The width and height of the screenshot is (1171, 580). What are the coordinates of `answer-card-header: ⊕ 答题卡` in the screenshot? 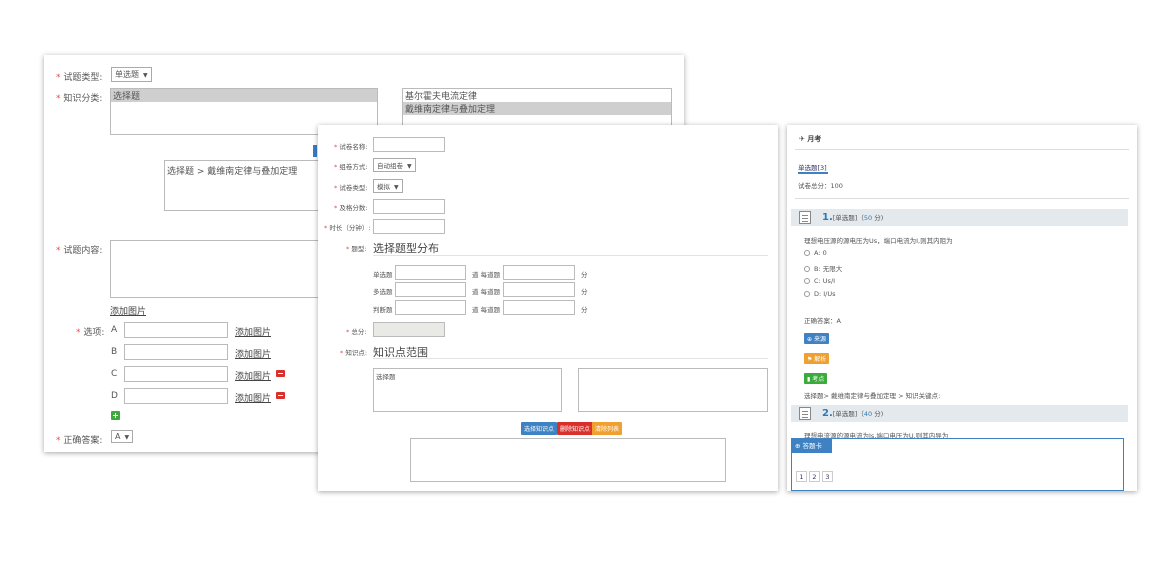 It's located at (812, 446).